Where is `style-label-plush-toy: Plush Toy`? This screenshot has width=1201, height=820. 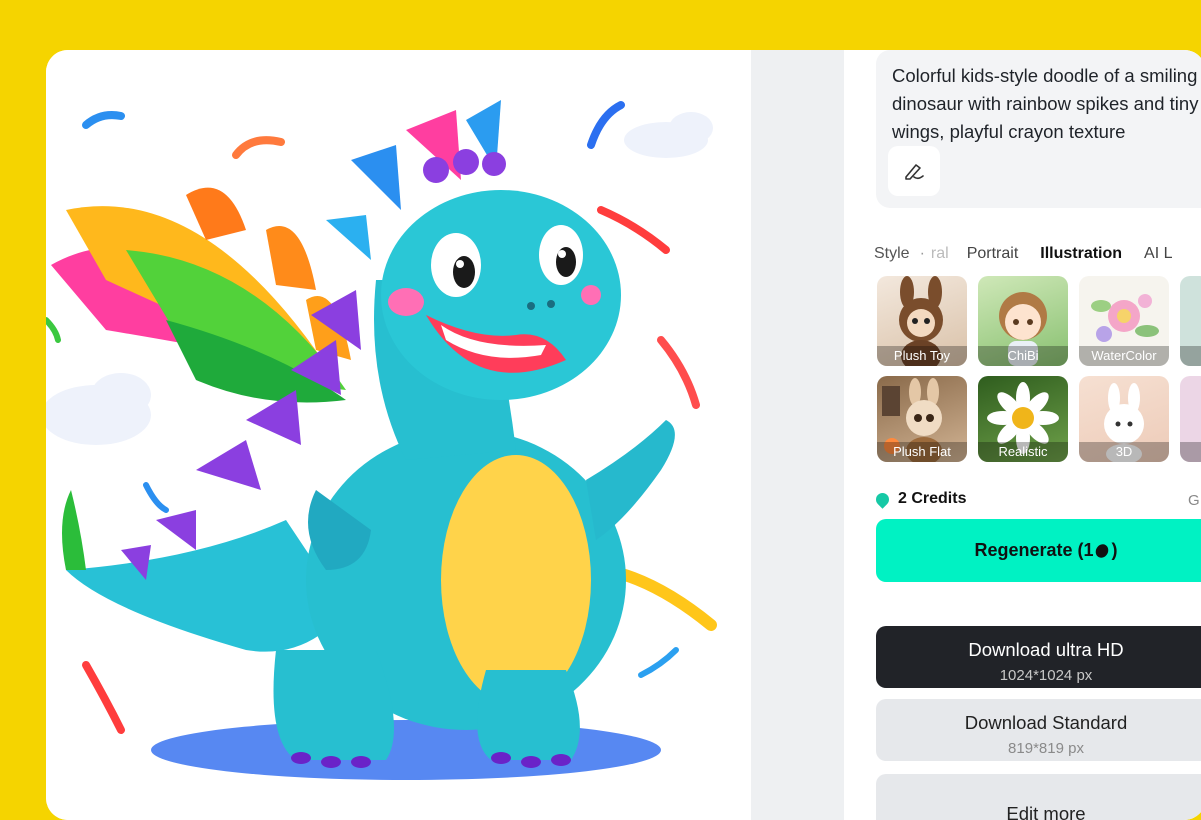
style-label-plush-toy: Plush Toy is located at coordinates (922, 356).